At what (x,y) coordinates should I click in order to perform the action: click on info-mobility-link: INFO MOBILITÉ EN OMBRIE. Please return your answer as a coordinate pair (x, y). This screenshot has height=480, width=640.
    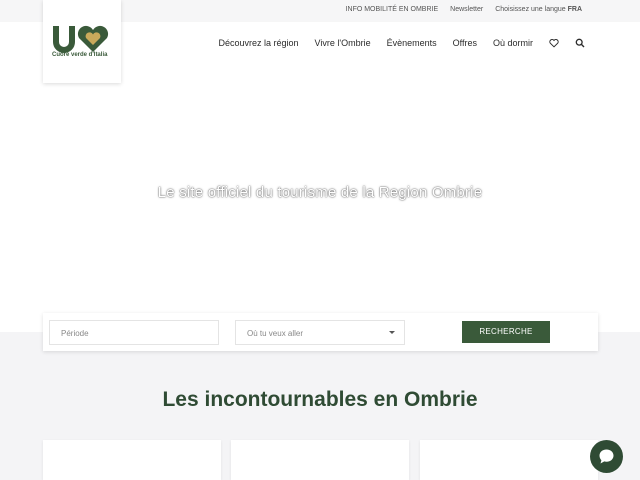
    Looking at the image, I should click on (392, 9).